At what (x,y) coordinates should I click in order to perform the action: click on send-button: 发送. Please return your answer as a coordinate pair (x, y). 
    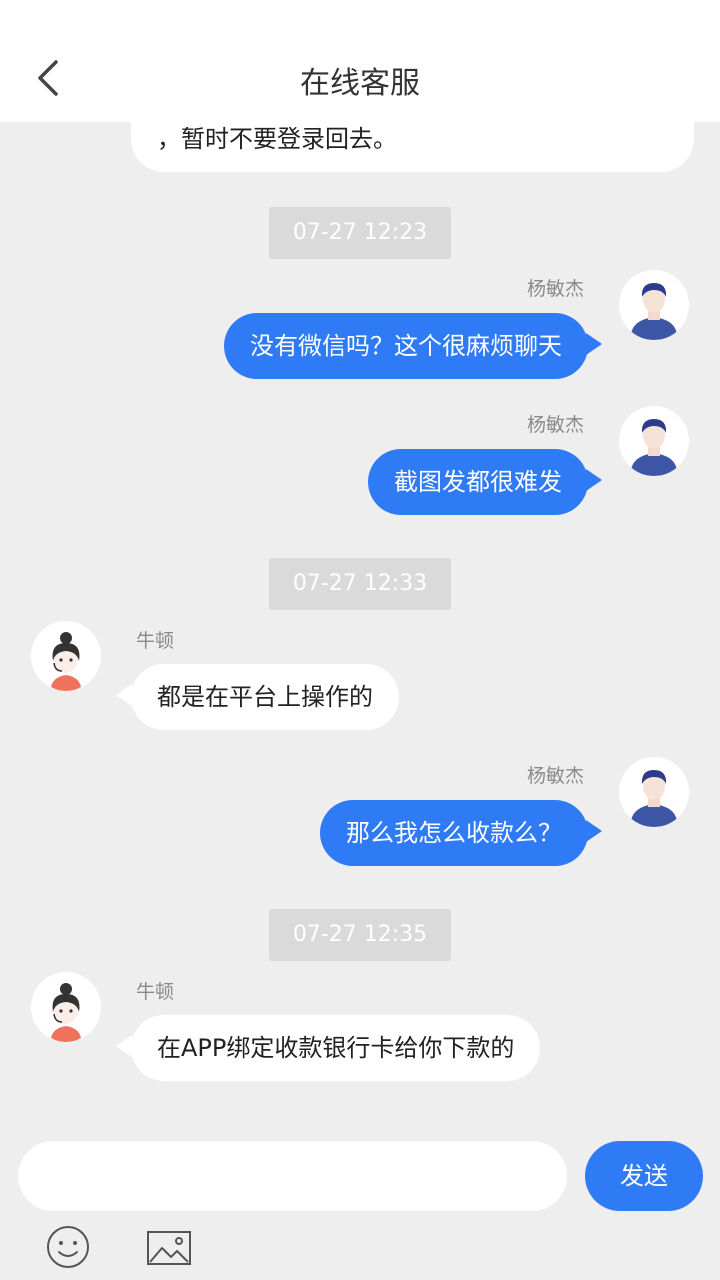
    Looking at the image, I should click on (644, 1176).